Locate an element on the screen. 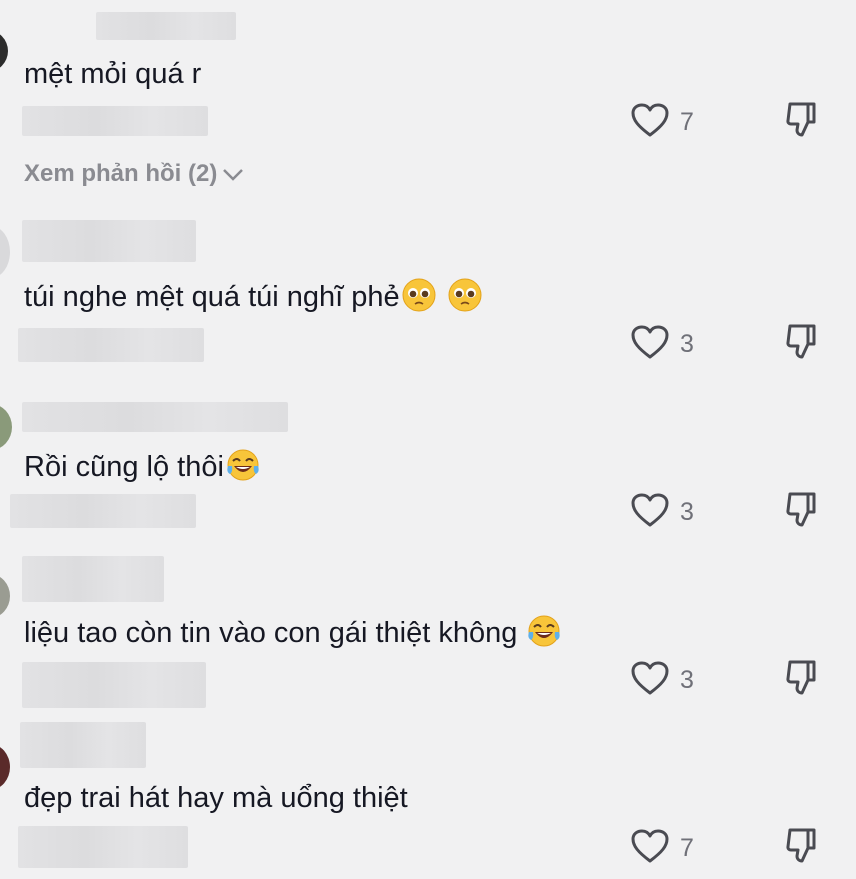  comment-text: Rồi cũng lộ thôi is located at coordinates (142, 466).